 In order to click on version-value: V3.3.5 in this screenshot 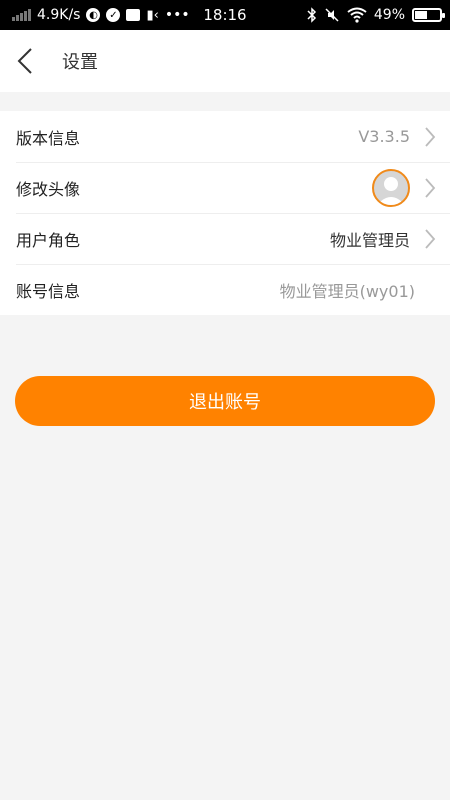, I will do `click(384, 136)`.